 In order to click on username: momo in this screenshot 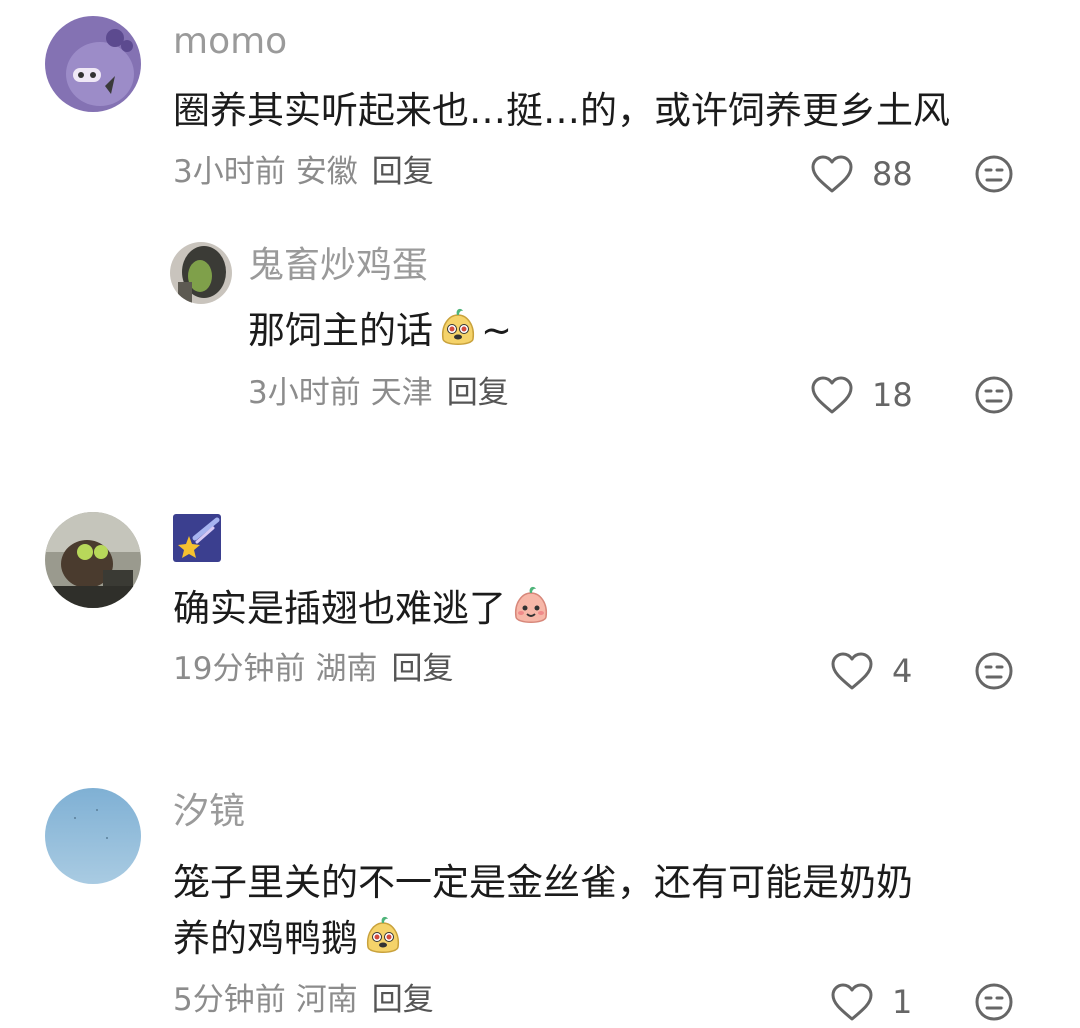, I will do `click(230, 42)`.